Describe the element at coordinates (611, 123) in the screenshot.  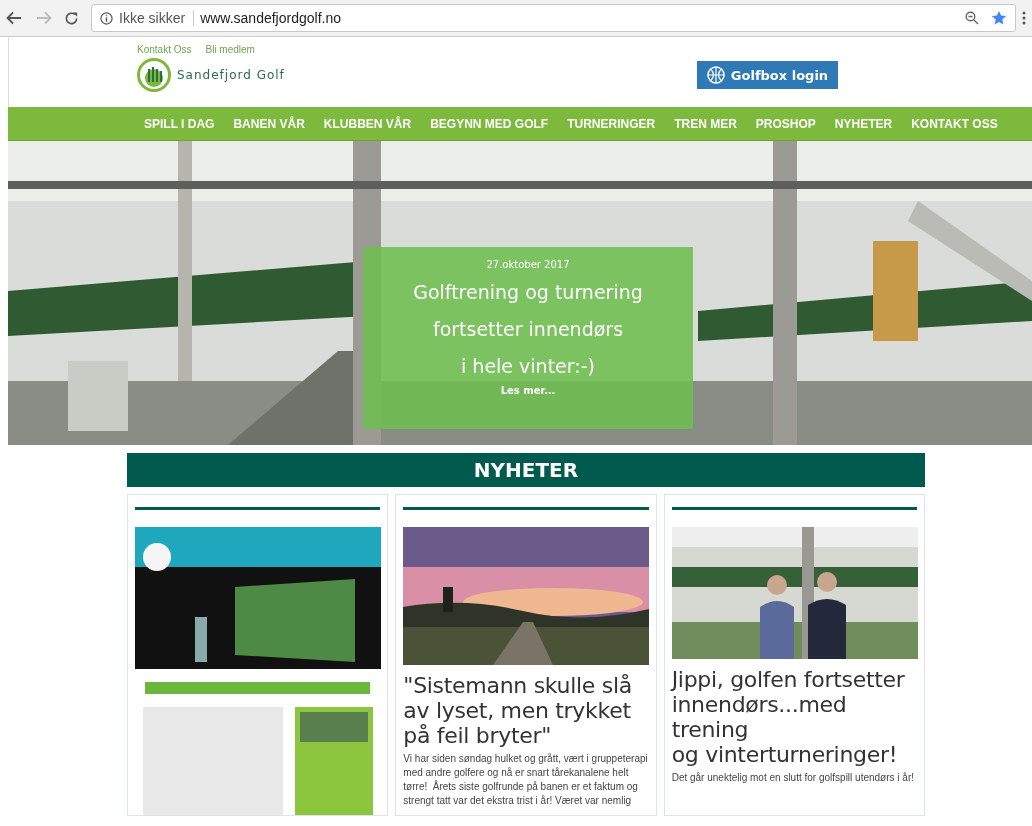
I see `nav-link: TURNERINGER` at that location.